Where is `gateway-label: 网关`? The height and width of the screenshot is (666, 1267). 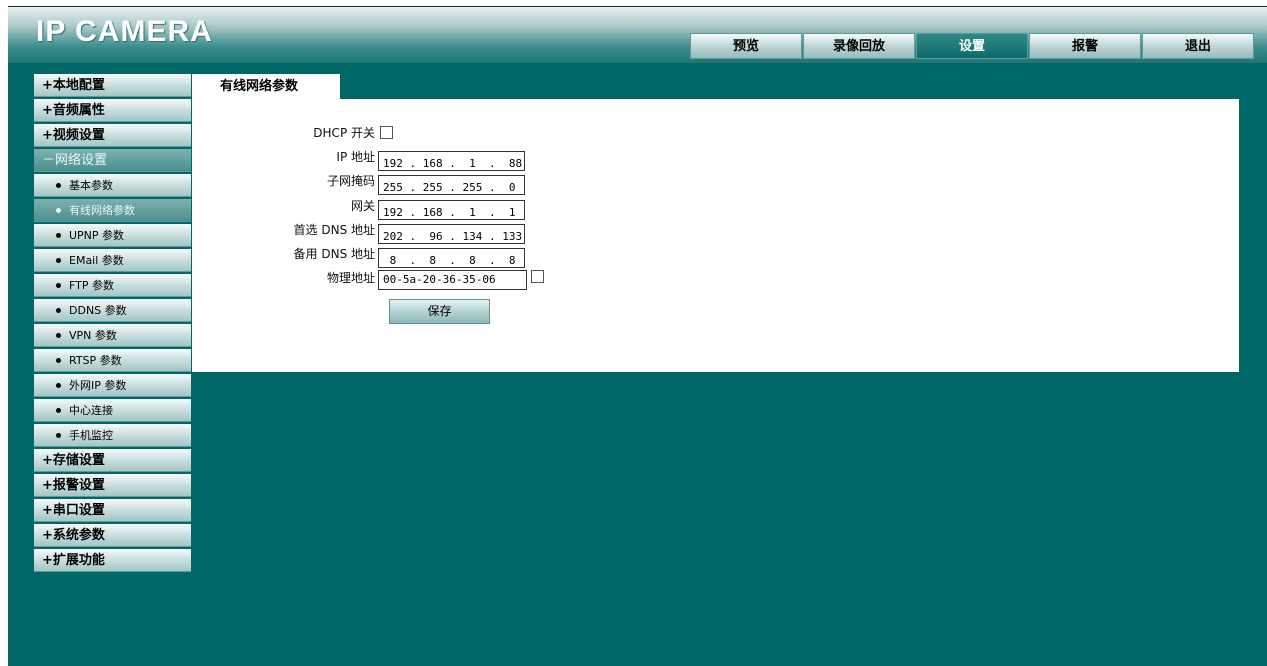 gateway-label: 网关 is located at coordinates (362, 206).